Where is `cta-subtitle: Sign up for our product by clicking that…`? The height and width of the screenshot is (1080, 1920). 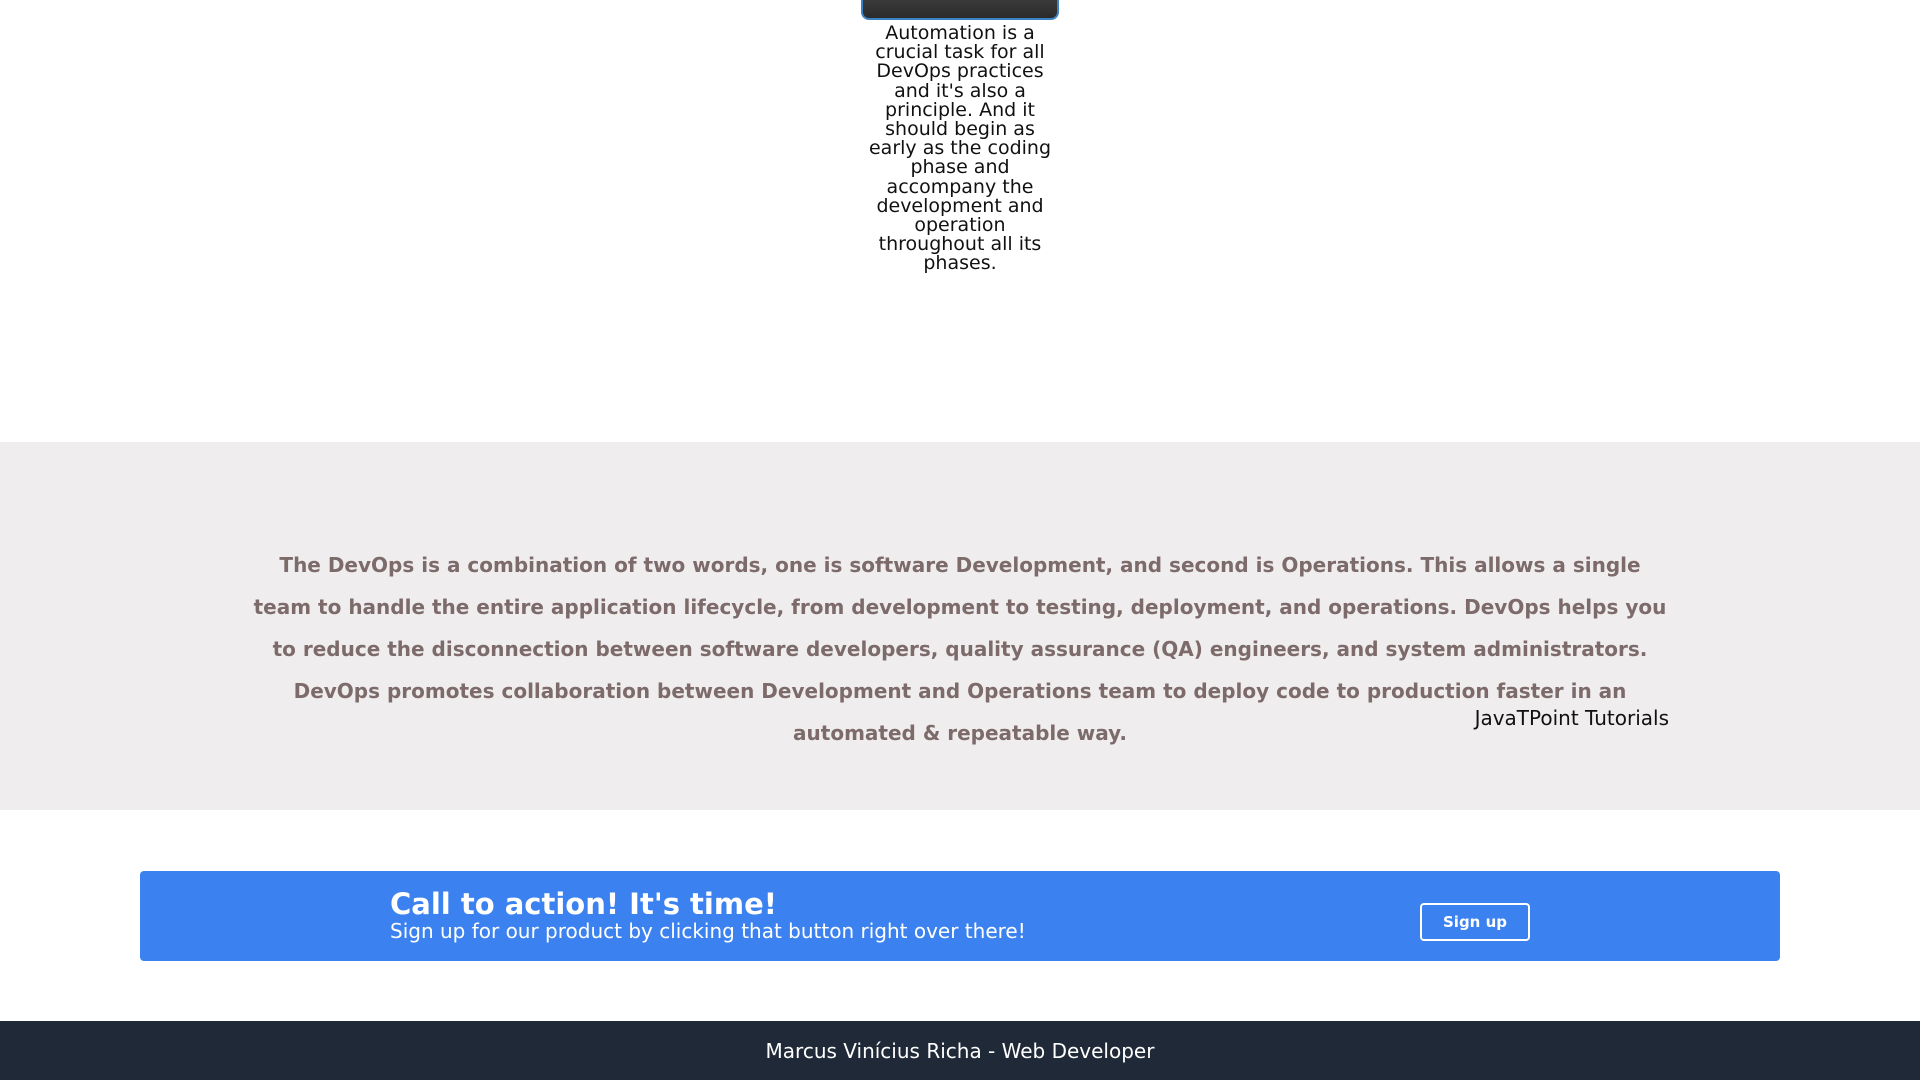
cta-subtitle: Sign up for our product by clicking that… is located at coordinates (708, 931).